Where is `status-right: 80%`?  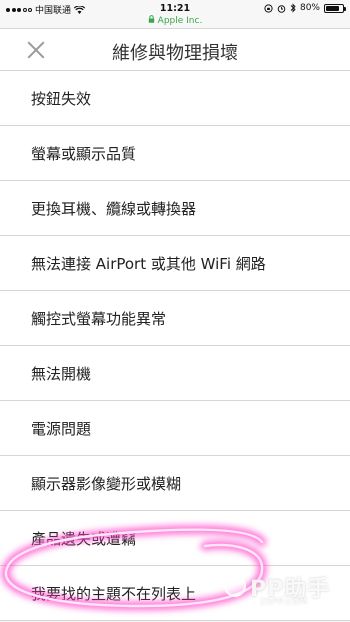
status-right: 80% is located at coordinates (305, 8).